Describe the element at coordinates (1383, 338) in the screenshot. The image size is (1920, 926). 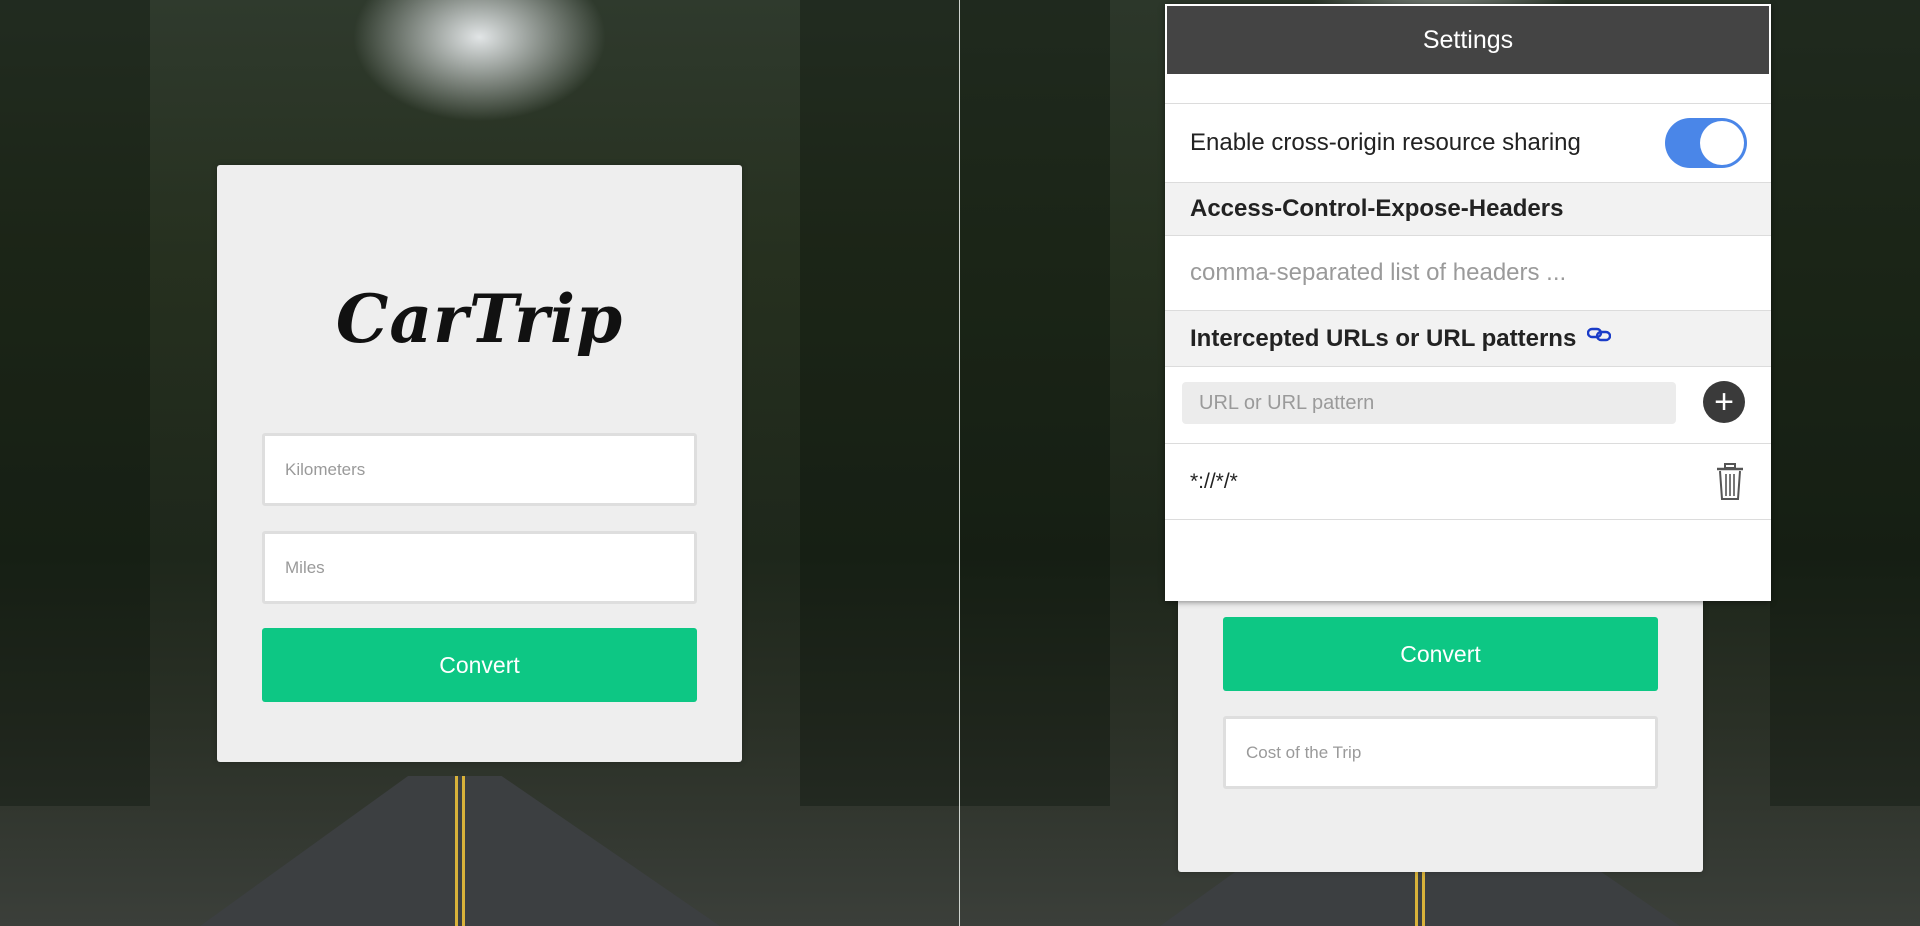
I see `intercepted-urls-label: Intercepted URLs or URL patterns` at that location.